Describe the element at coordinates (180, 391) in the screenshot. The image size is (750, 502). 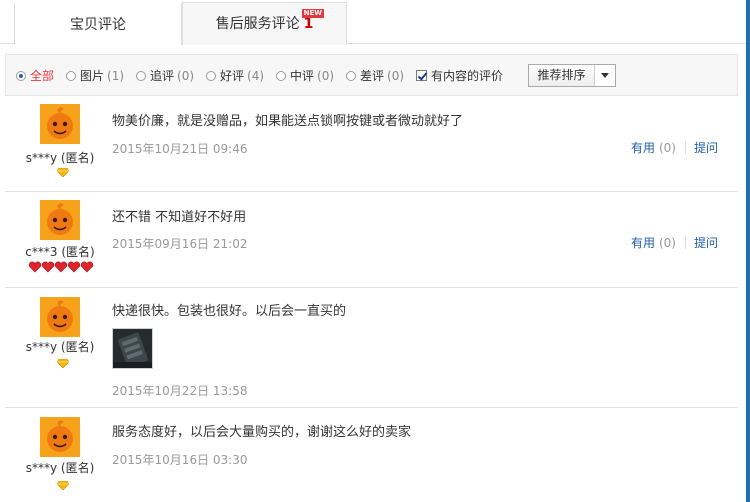
I see `review-date: 2015年10月22日 13:58` at that location.